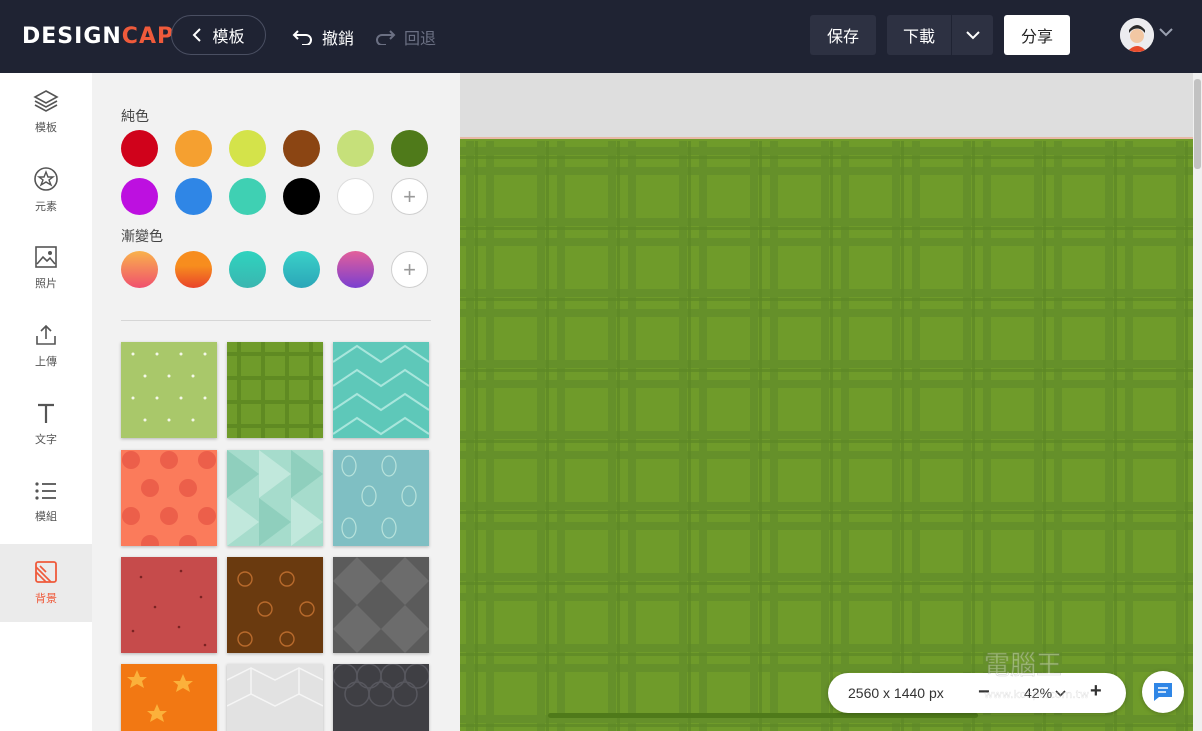 The image size is (1202, 731). Describe the element at coordinates (386, 37) in the screenshot. I see `redo-icon` at that location.